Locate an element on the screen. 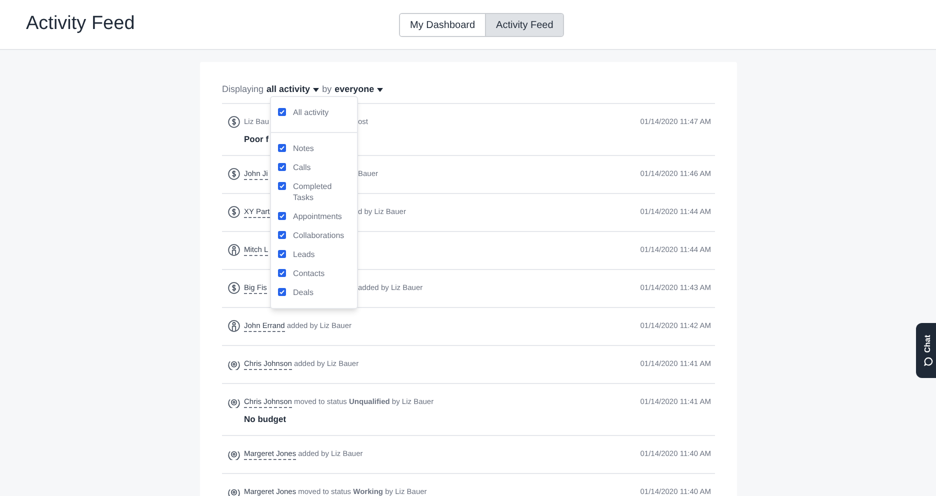  activity-filter-dropdown: all activity is located at coordinates (293, 90).